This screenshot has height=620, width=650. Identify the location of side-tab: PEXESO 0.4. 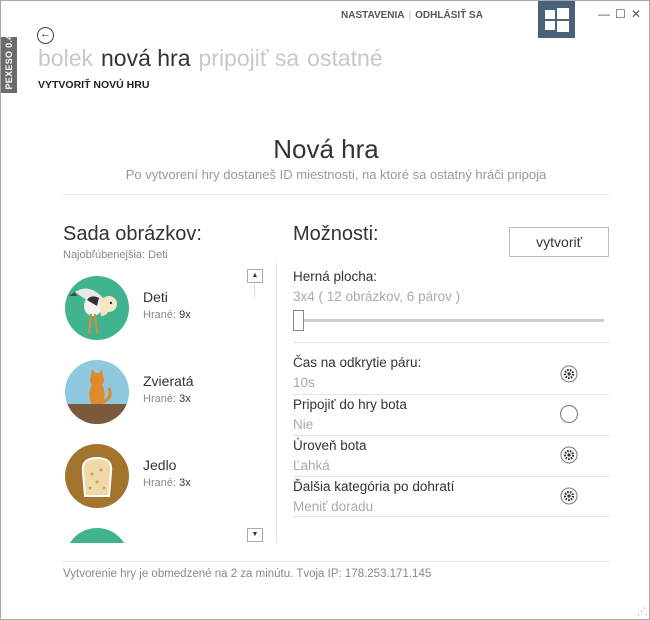
(9, 63).